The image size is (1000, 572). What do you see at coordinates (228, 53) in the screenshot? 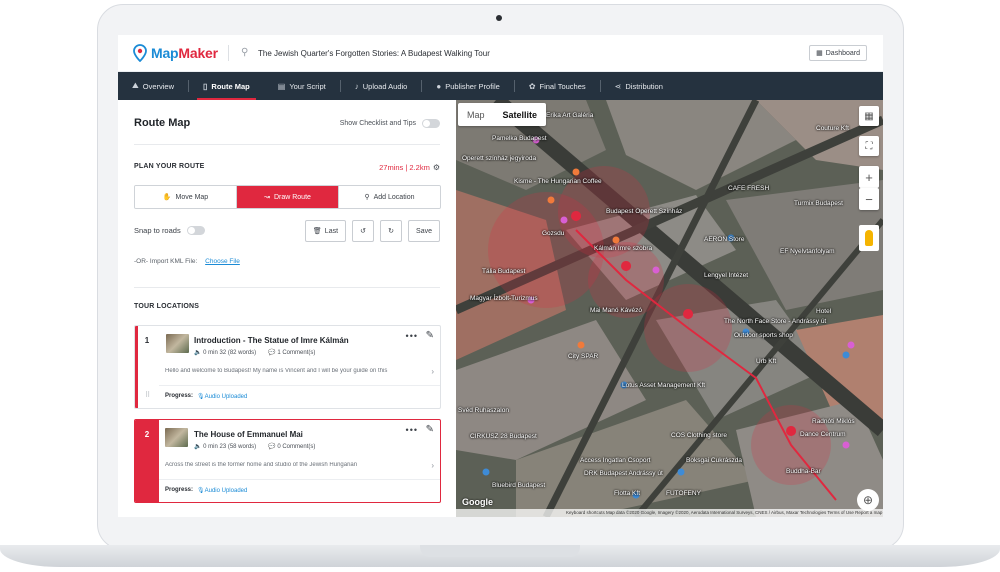
I see `header-divider` at bounding box center [228, 53].